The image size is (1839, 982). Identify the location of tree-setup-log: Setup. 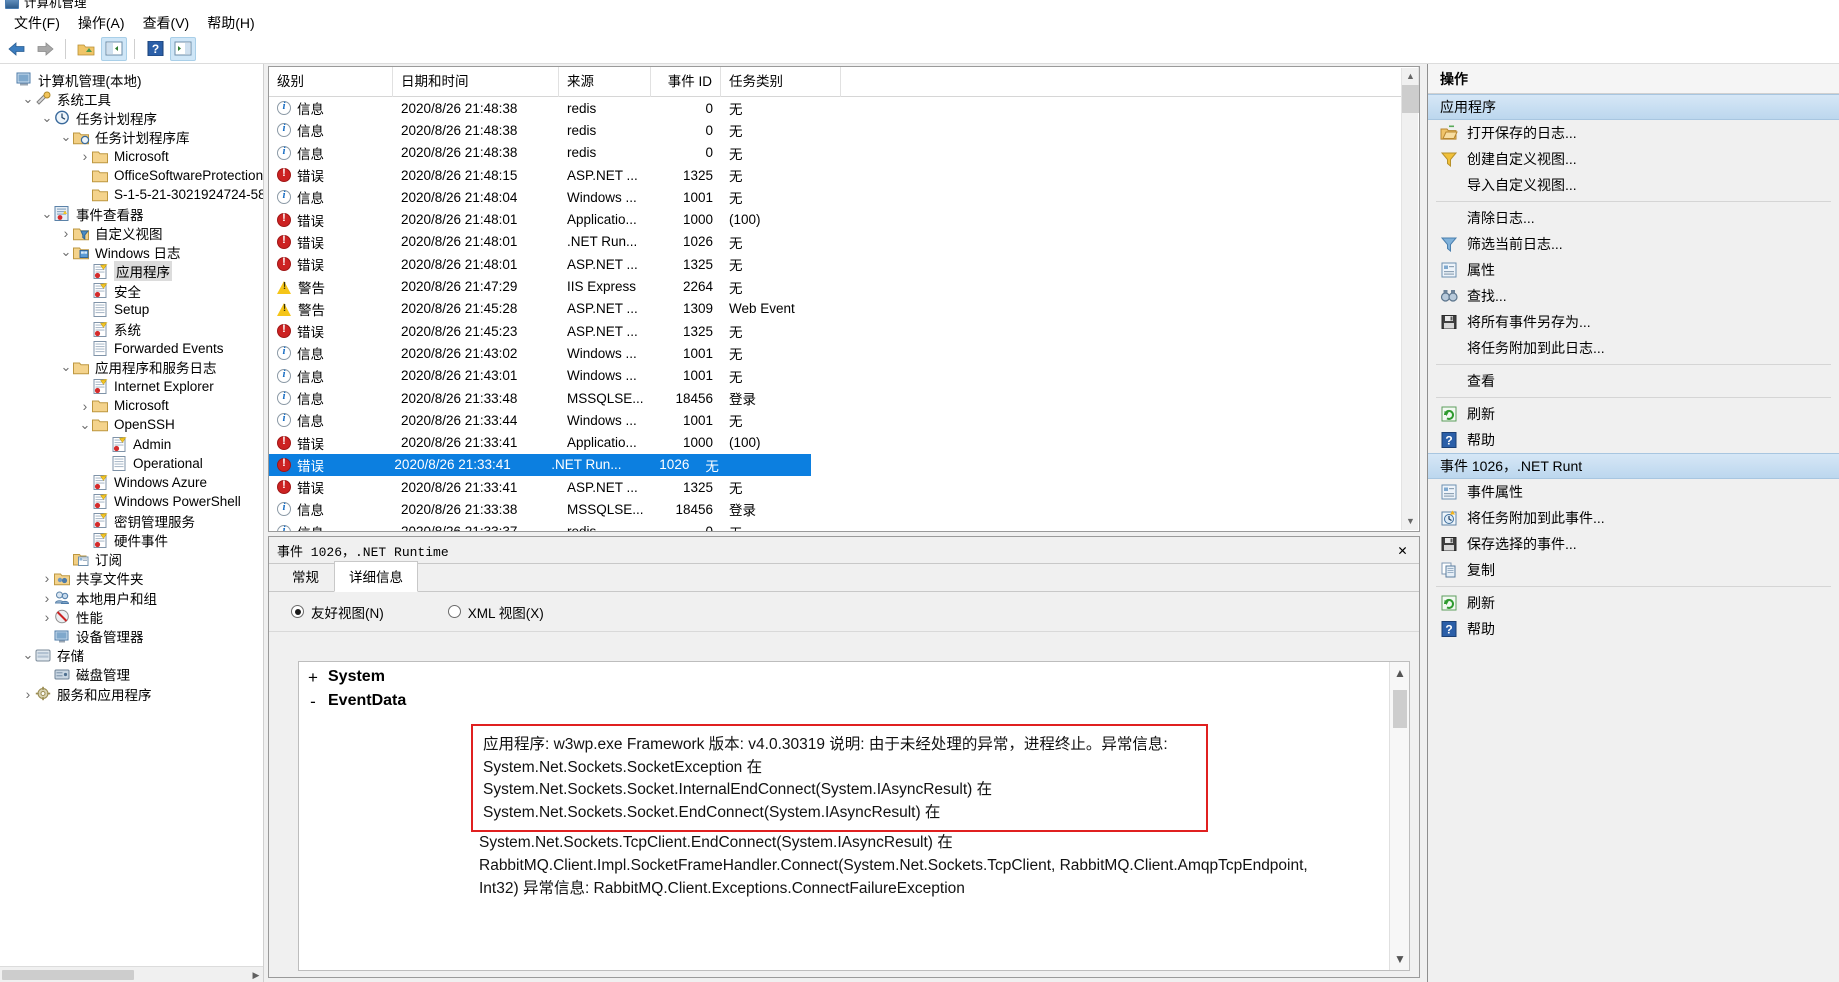
(131, 309).